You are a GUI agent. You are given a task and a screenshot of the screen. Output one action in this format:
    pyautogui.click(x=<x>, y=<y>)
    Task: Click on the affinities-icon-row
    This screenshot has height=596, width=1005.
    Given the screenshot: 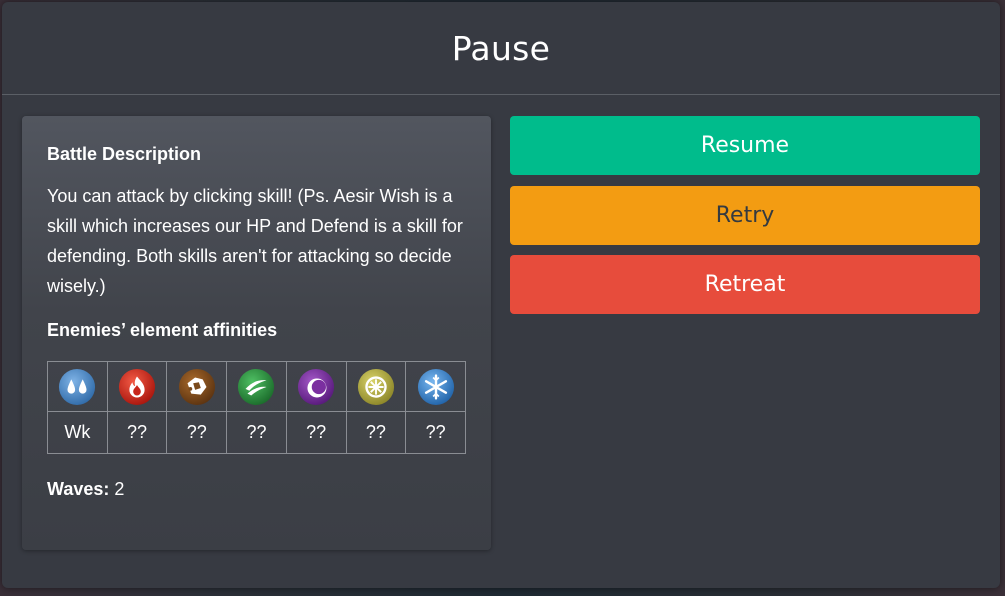 What is the action you would take?
    pyautogui.click(x=256, y=386)
    